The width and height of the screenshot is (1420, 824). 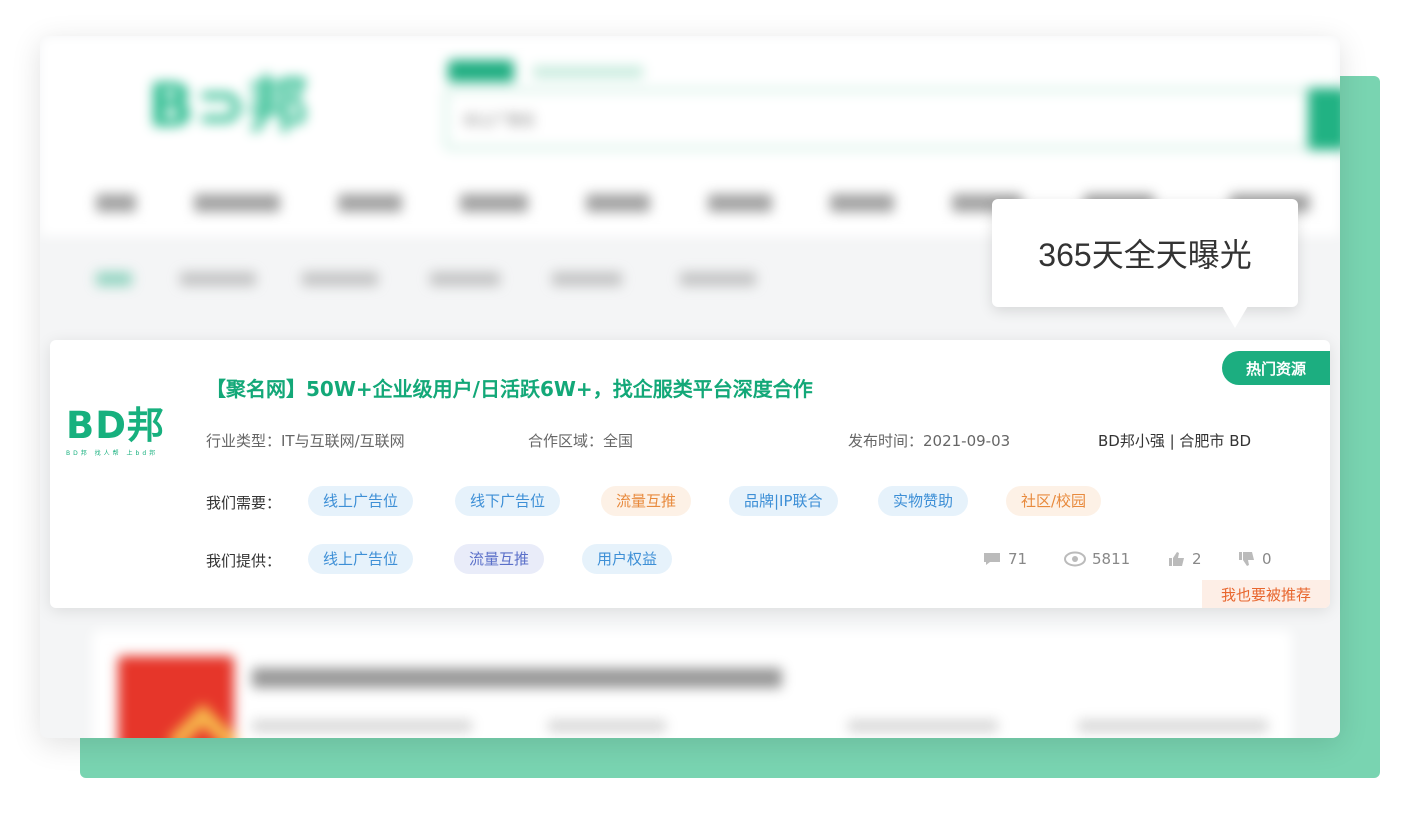 I want to click on recommend-me-button: 我也要被推荐, so click(x=1266, y=594).